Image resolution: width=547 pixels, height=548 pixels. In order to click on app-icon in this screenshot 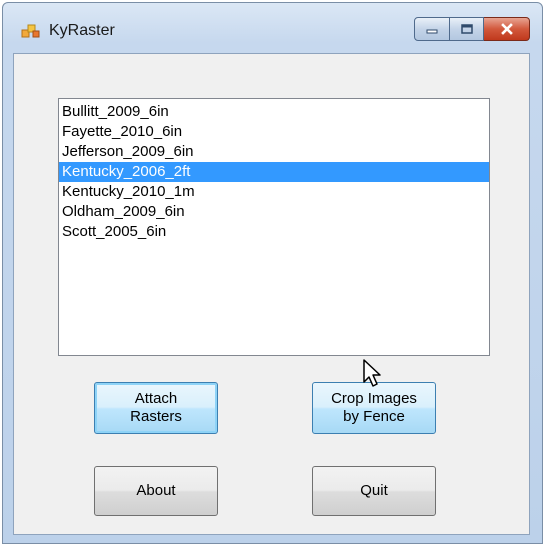, I will do `click(30, 31)`.